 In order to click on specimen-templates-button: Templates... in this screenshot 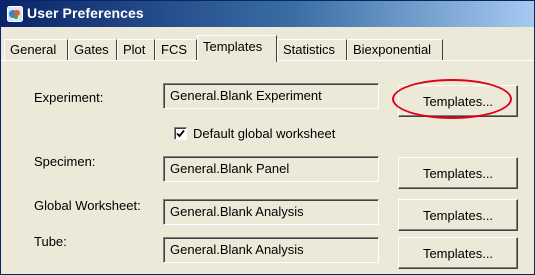, I will do `click(458, 173)`.